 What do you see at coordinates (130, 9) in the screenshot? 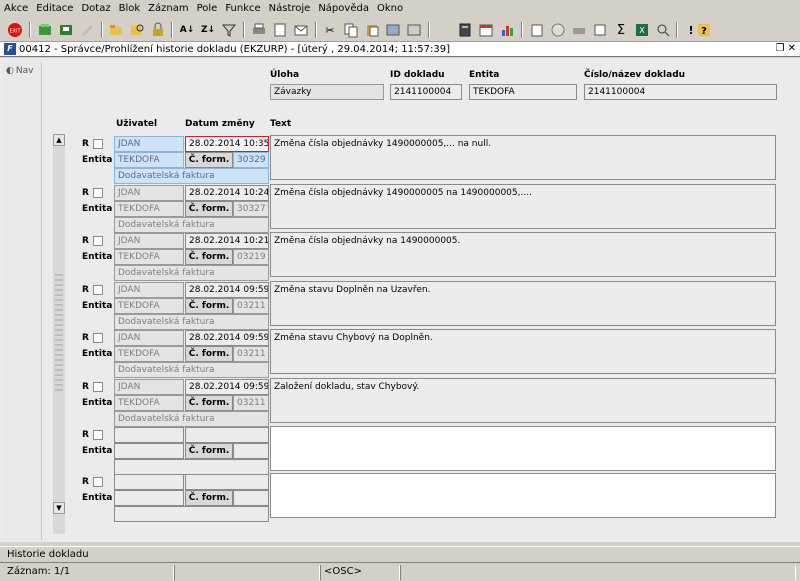
I see `menu-item-3: Blok` at bounding box center [130, 9].